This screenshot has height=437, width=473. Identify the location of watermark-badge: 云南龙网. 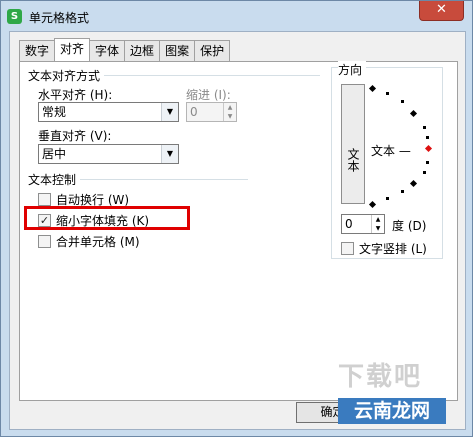
(392, 411).